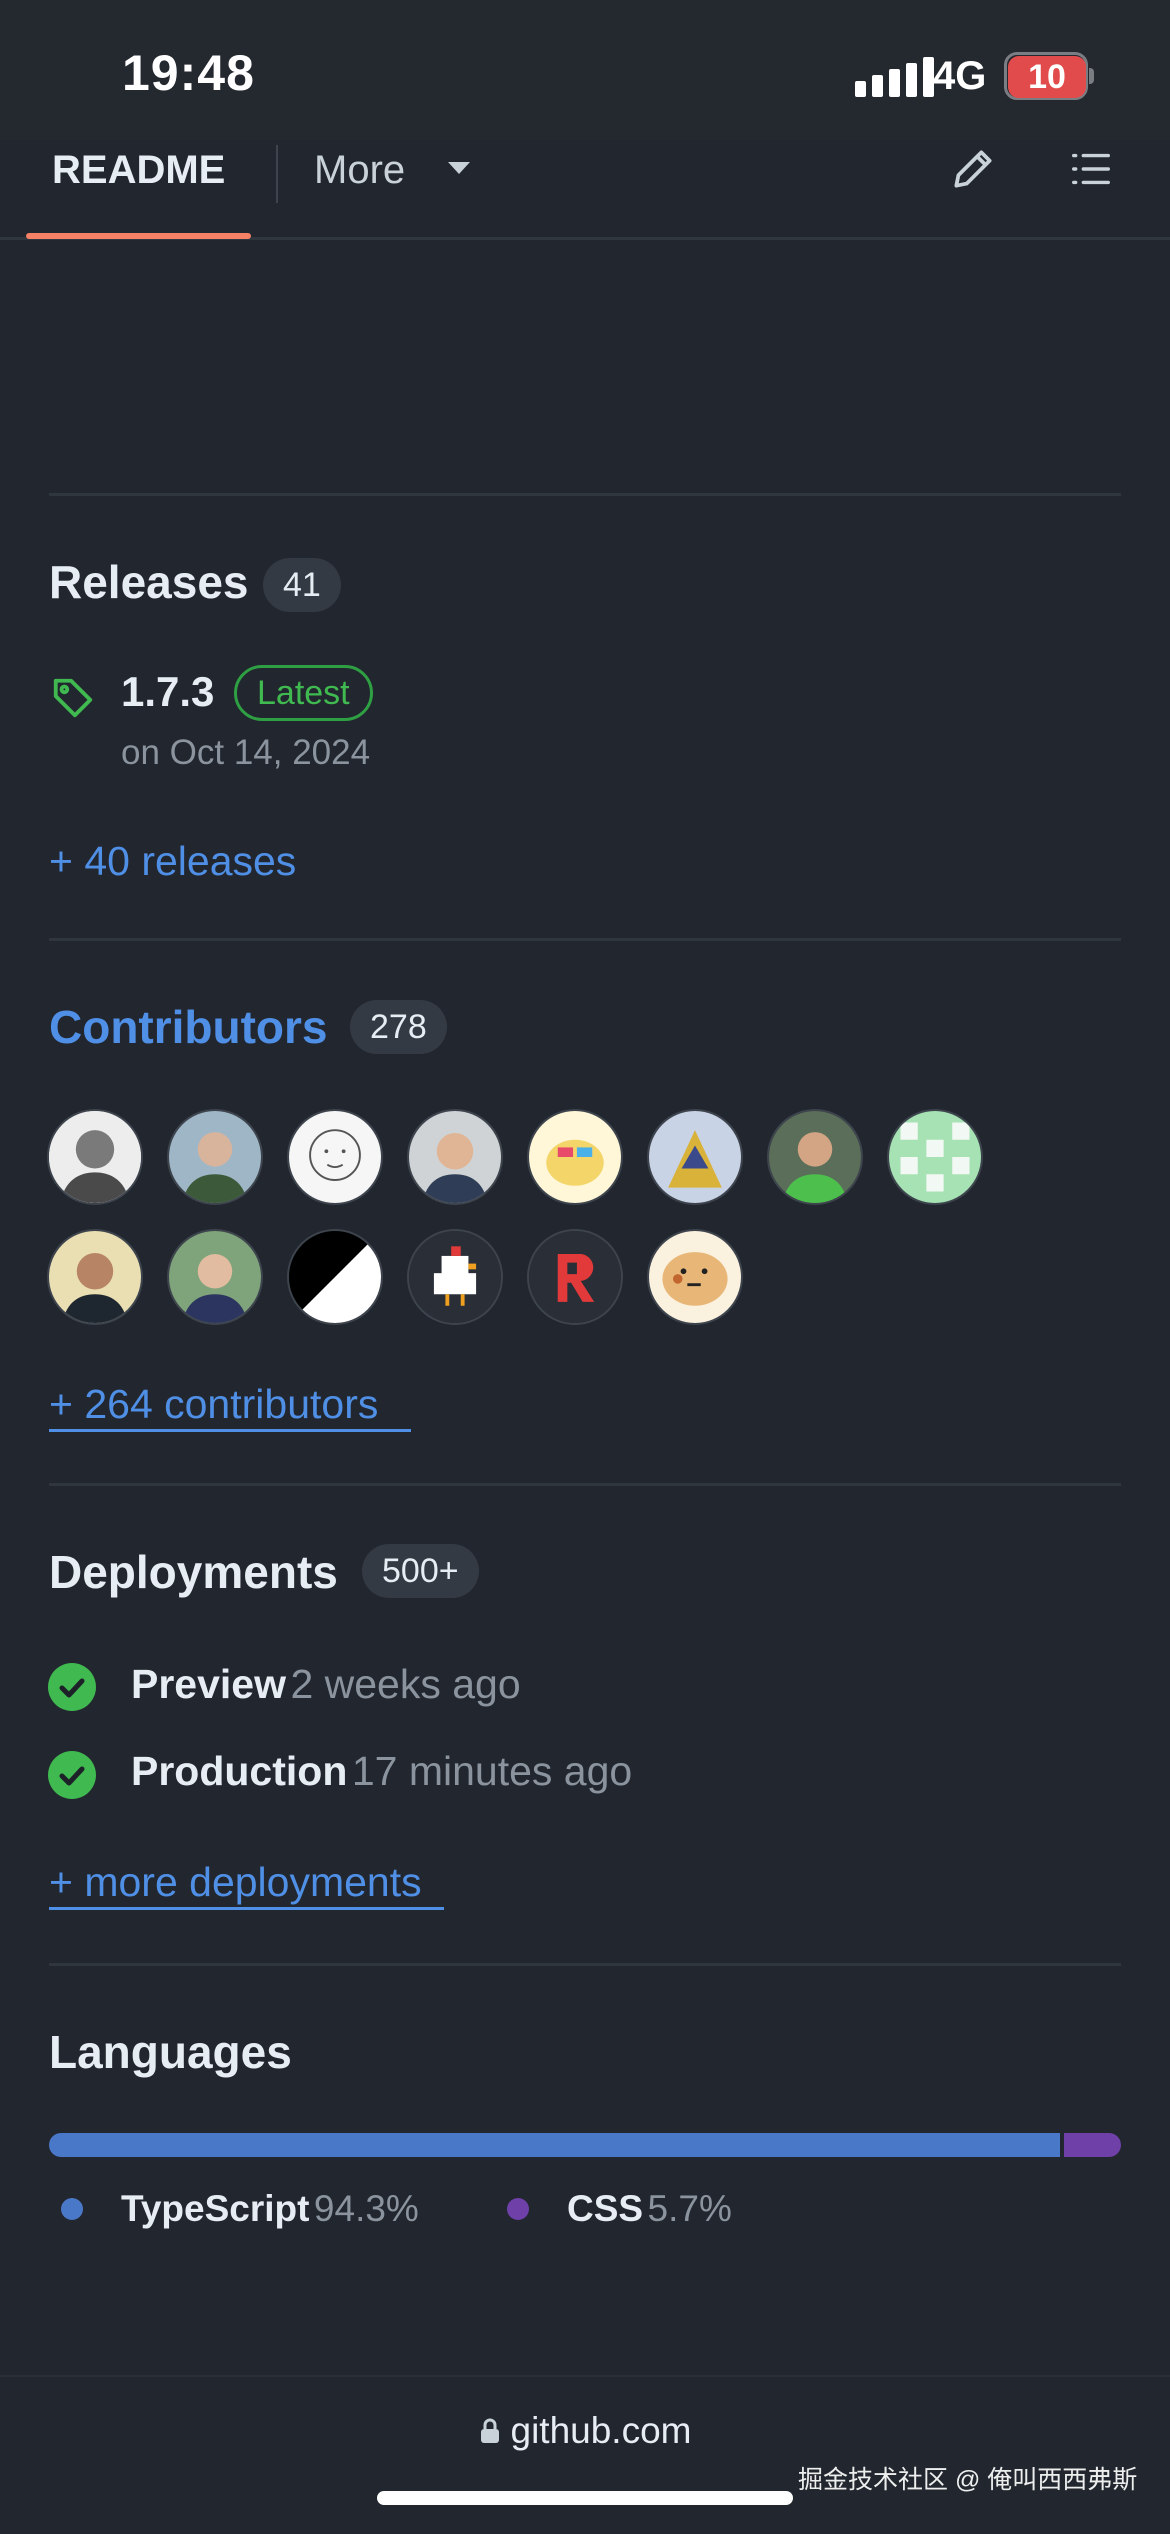  Describe the element at coordinates (359, 170) in the screenshot. I see `tab-more: More` at that location.